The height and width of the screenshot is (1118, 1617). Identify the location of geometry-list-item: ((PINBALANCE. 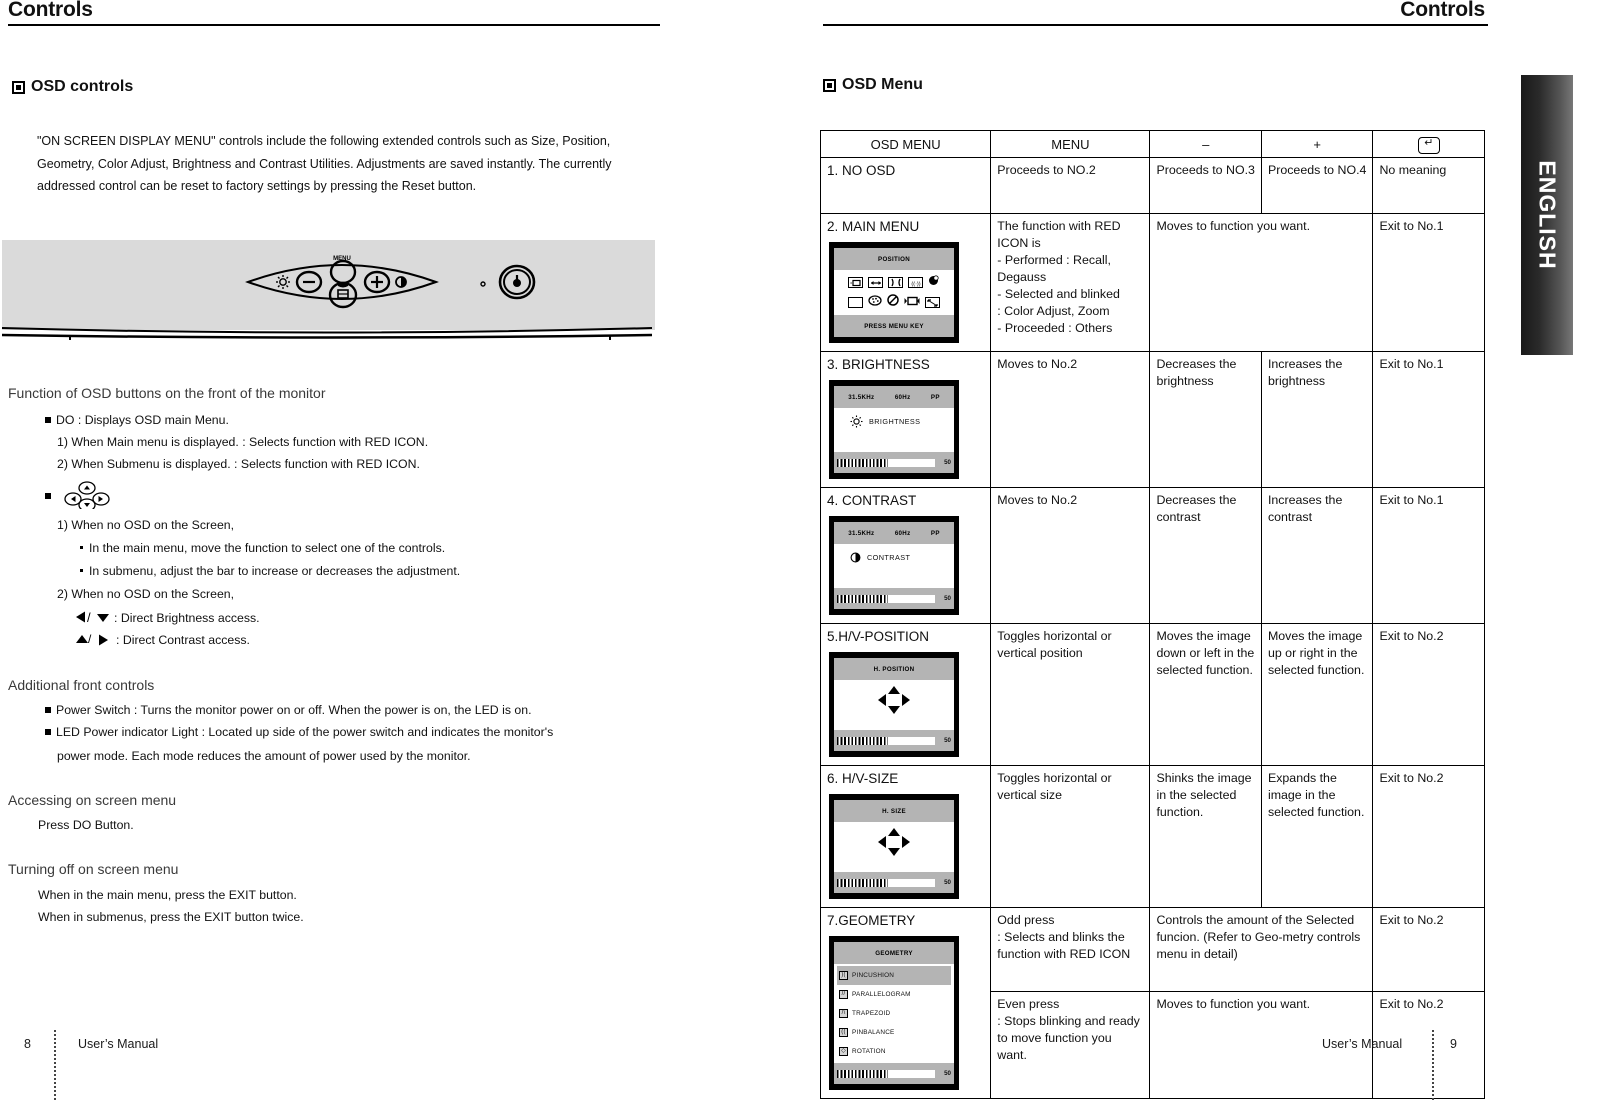
(894, 1032).